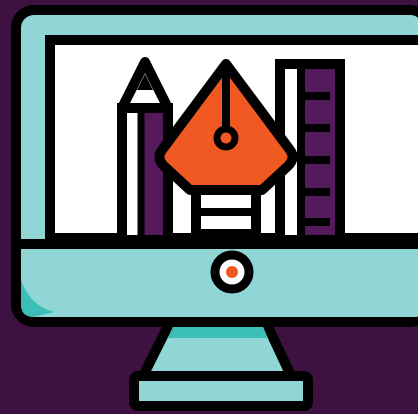  Describe the element at coordinates (221, 362) in the screenshot. I see `monitor-stand` at that location.